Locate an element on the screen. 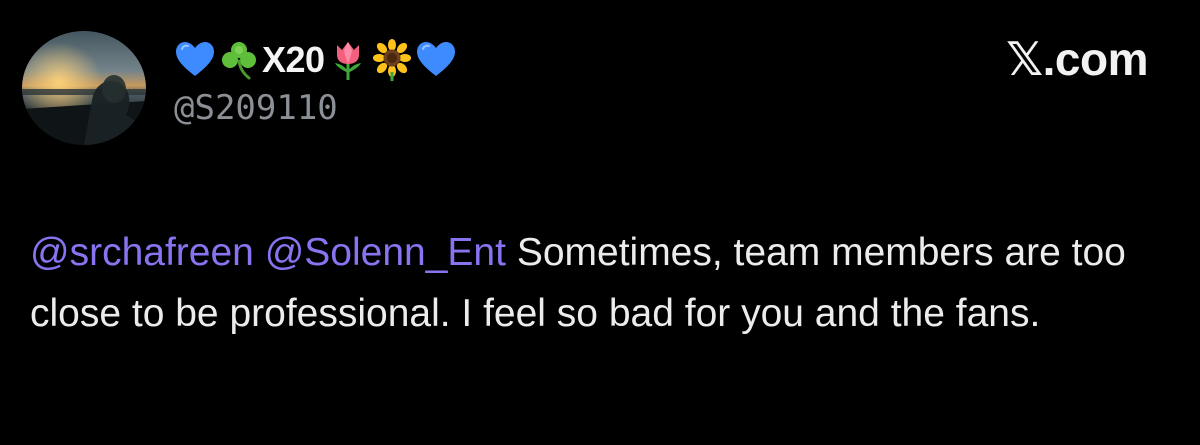 This screenshot has width=1200, height=445. display-name-text: X20 is located at coordinates (293, 59).